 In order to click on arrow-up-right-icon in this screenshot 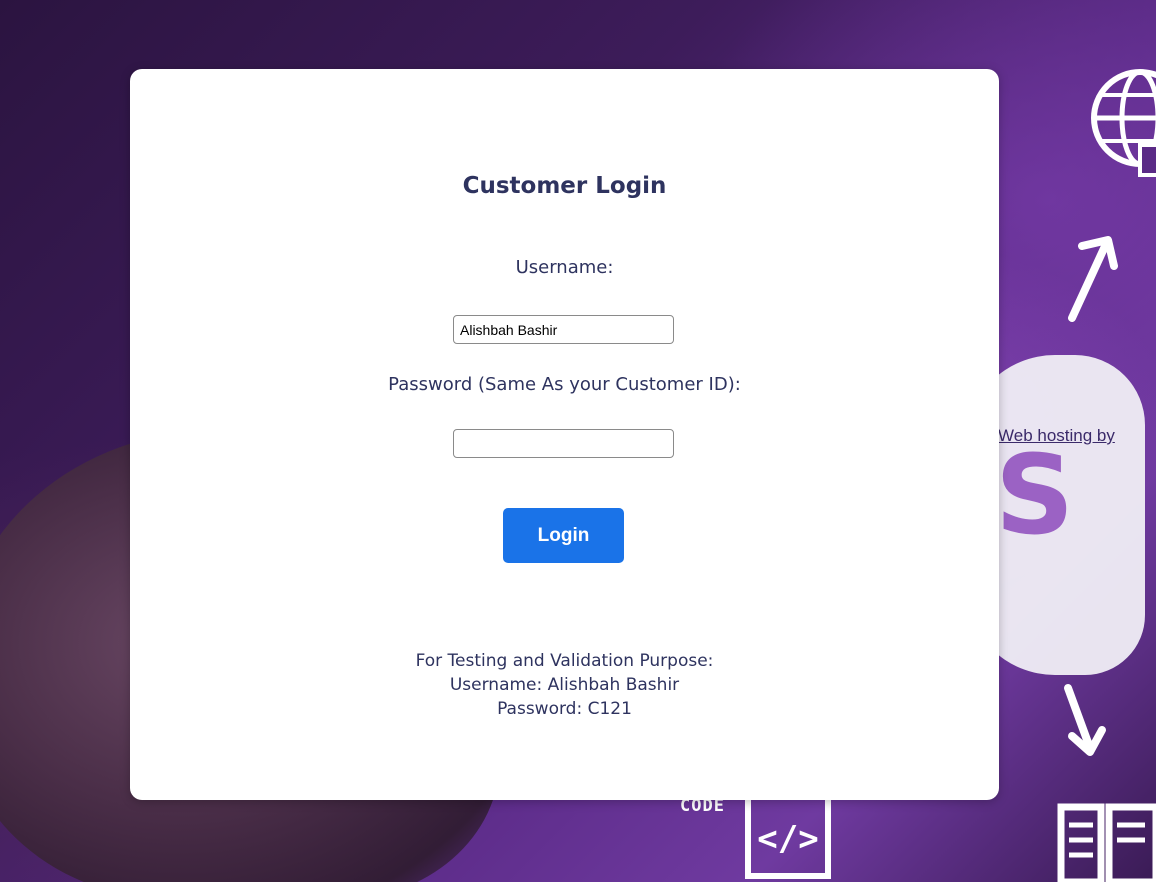, I will do `click(1093, 279)`.